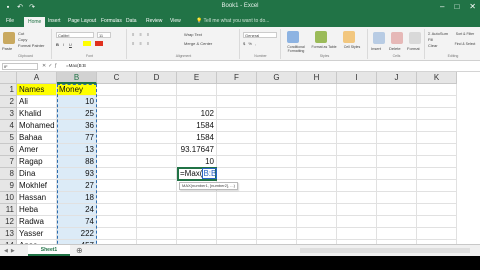  I want to click on formula-input: =Max(B:B, so click(76, 65).